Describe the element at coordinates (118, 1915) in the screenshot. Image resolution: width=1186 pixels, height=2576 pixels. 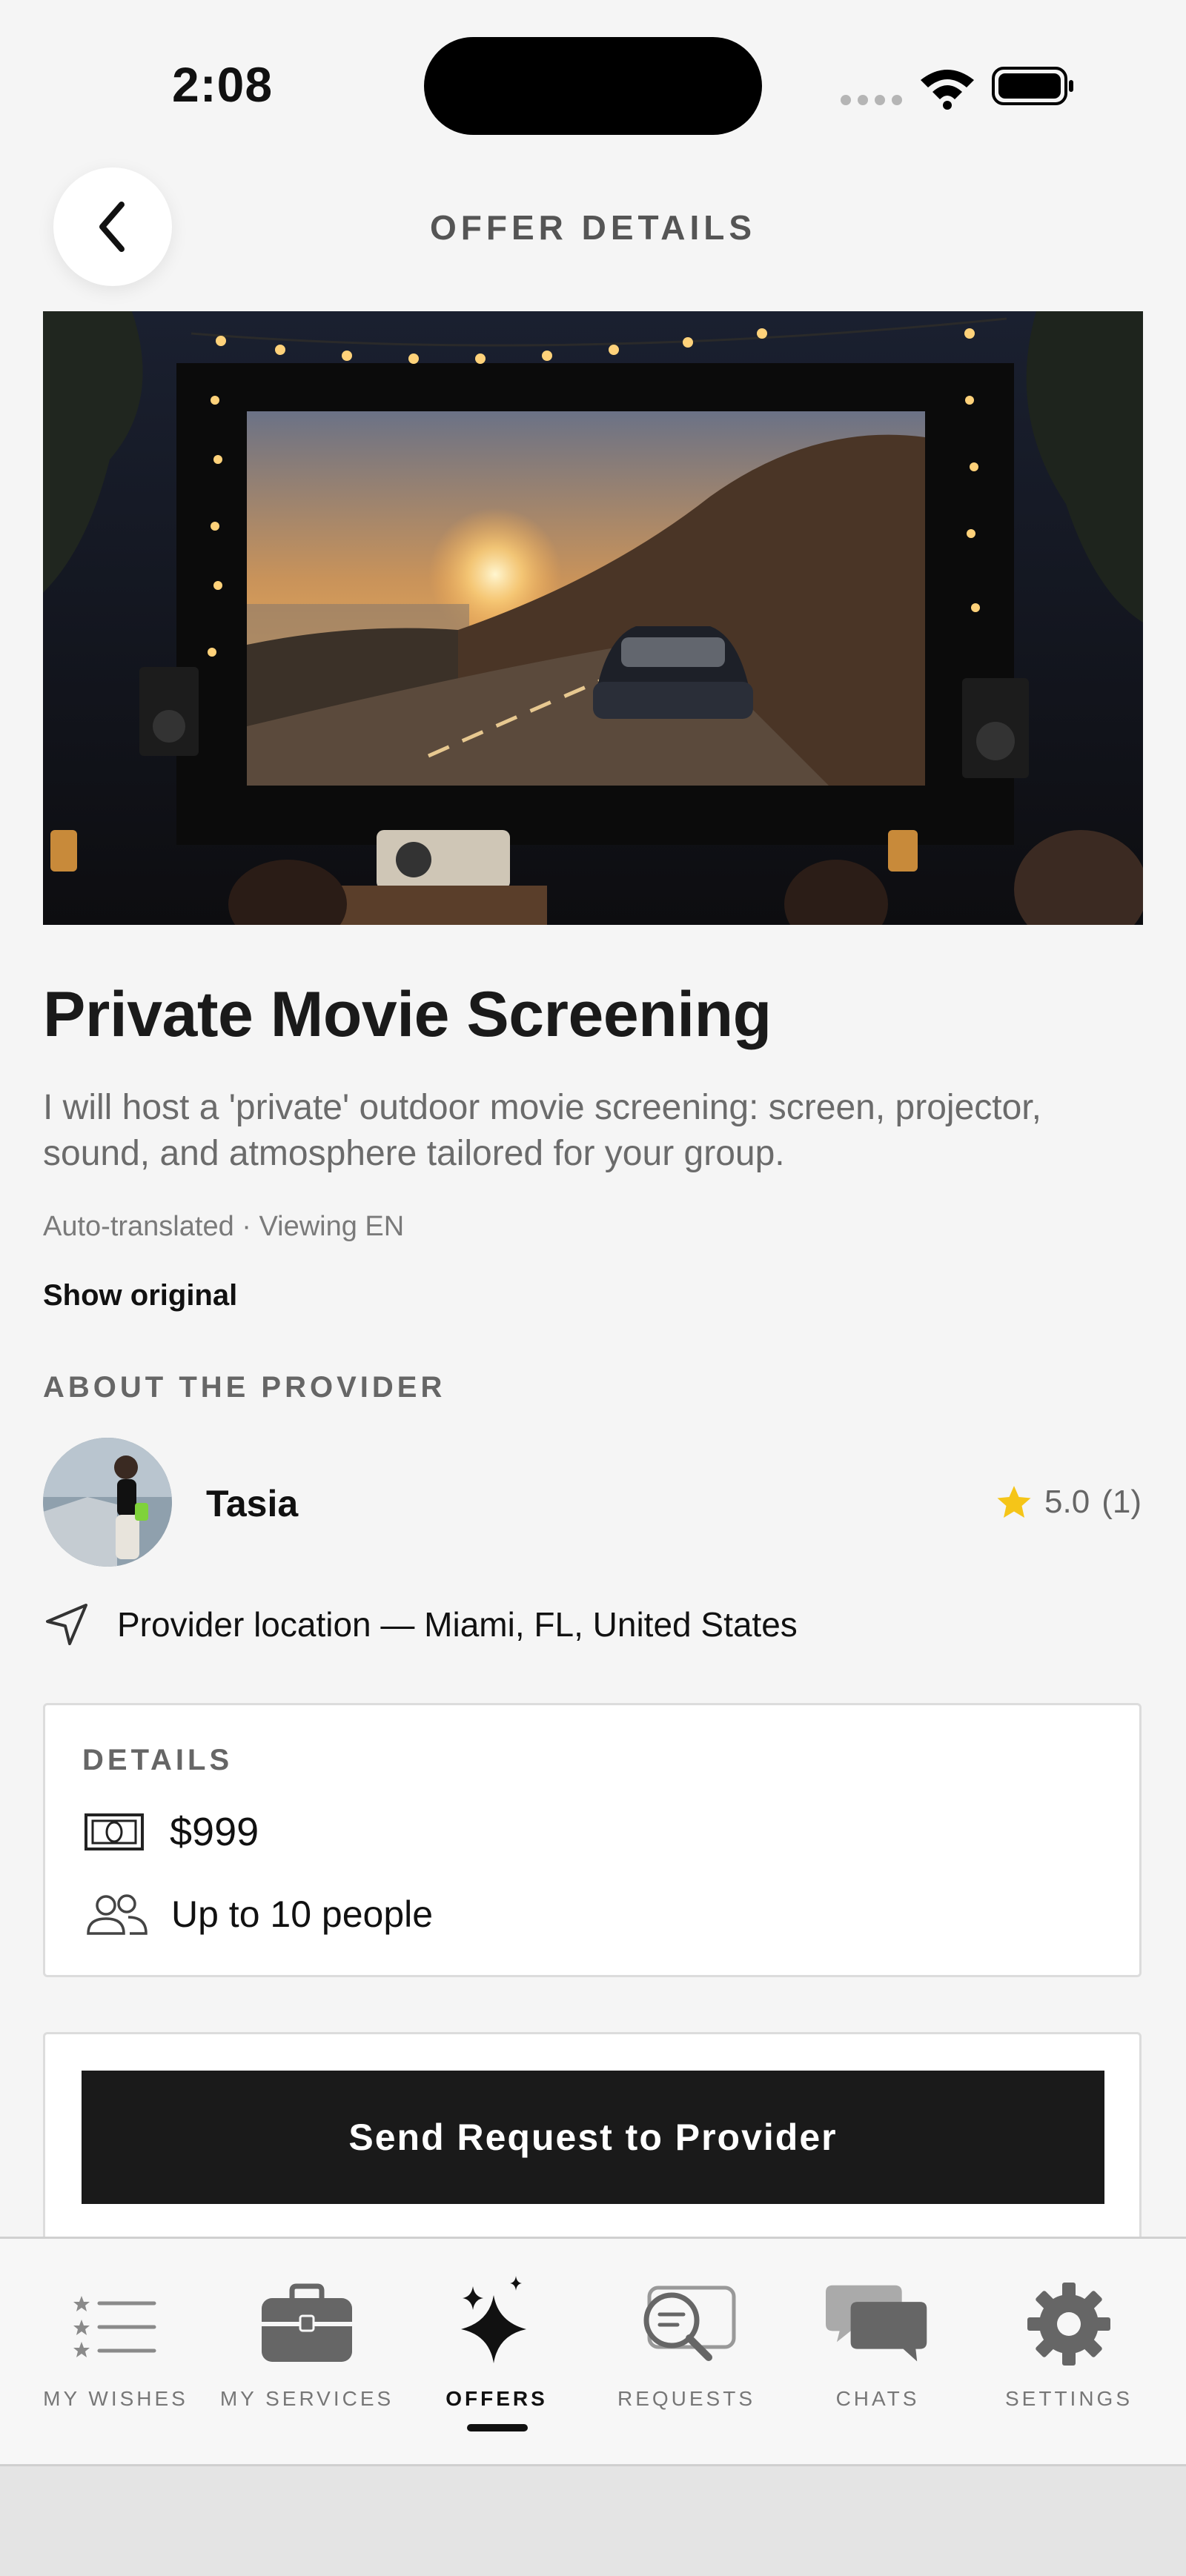
I see `people-icon` at that location.